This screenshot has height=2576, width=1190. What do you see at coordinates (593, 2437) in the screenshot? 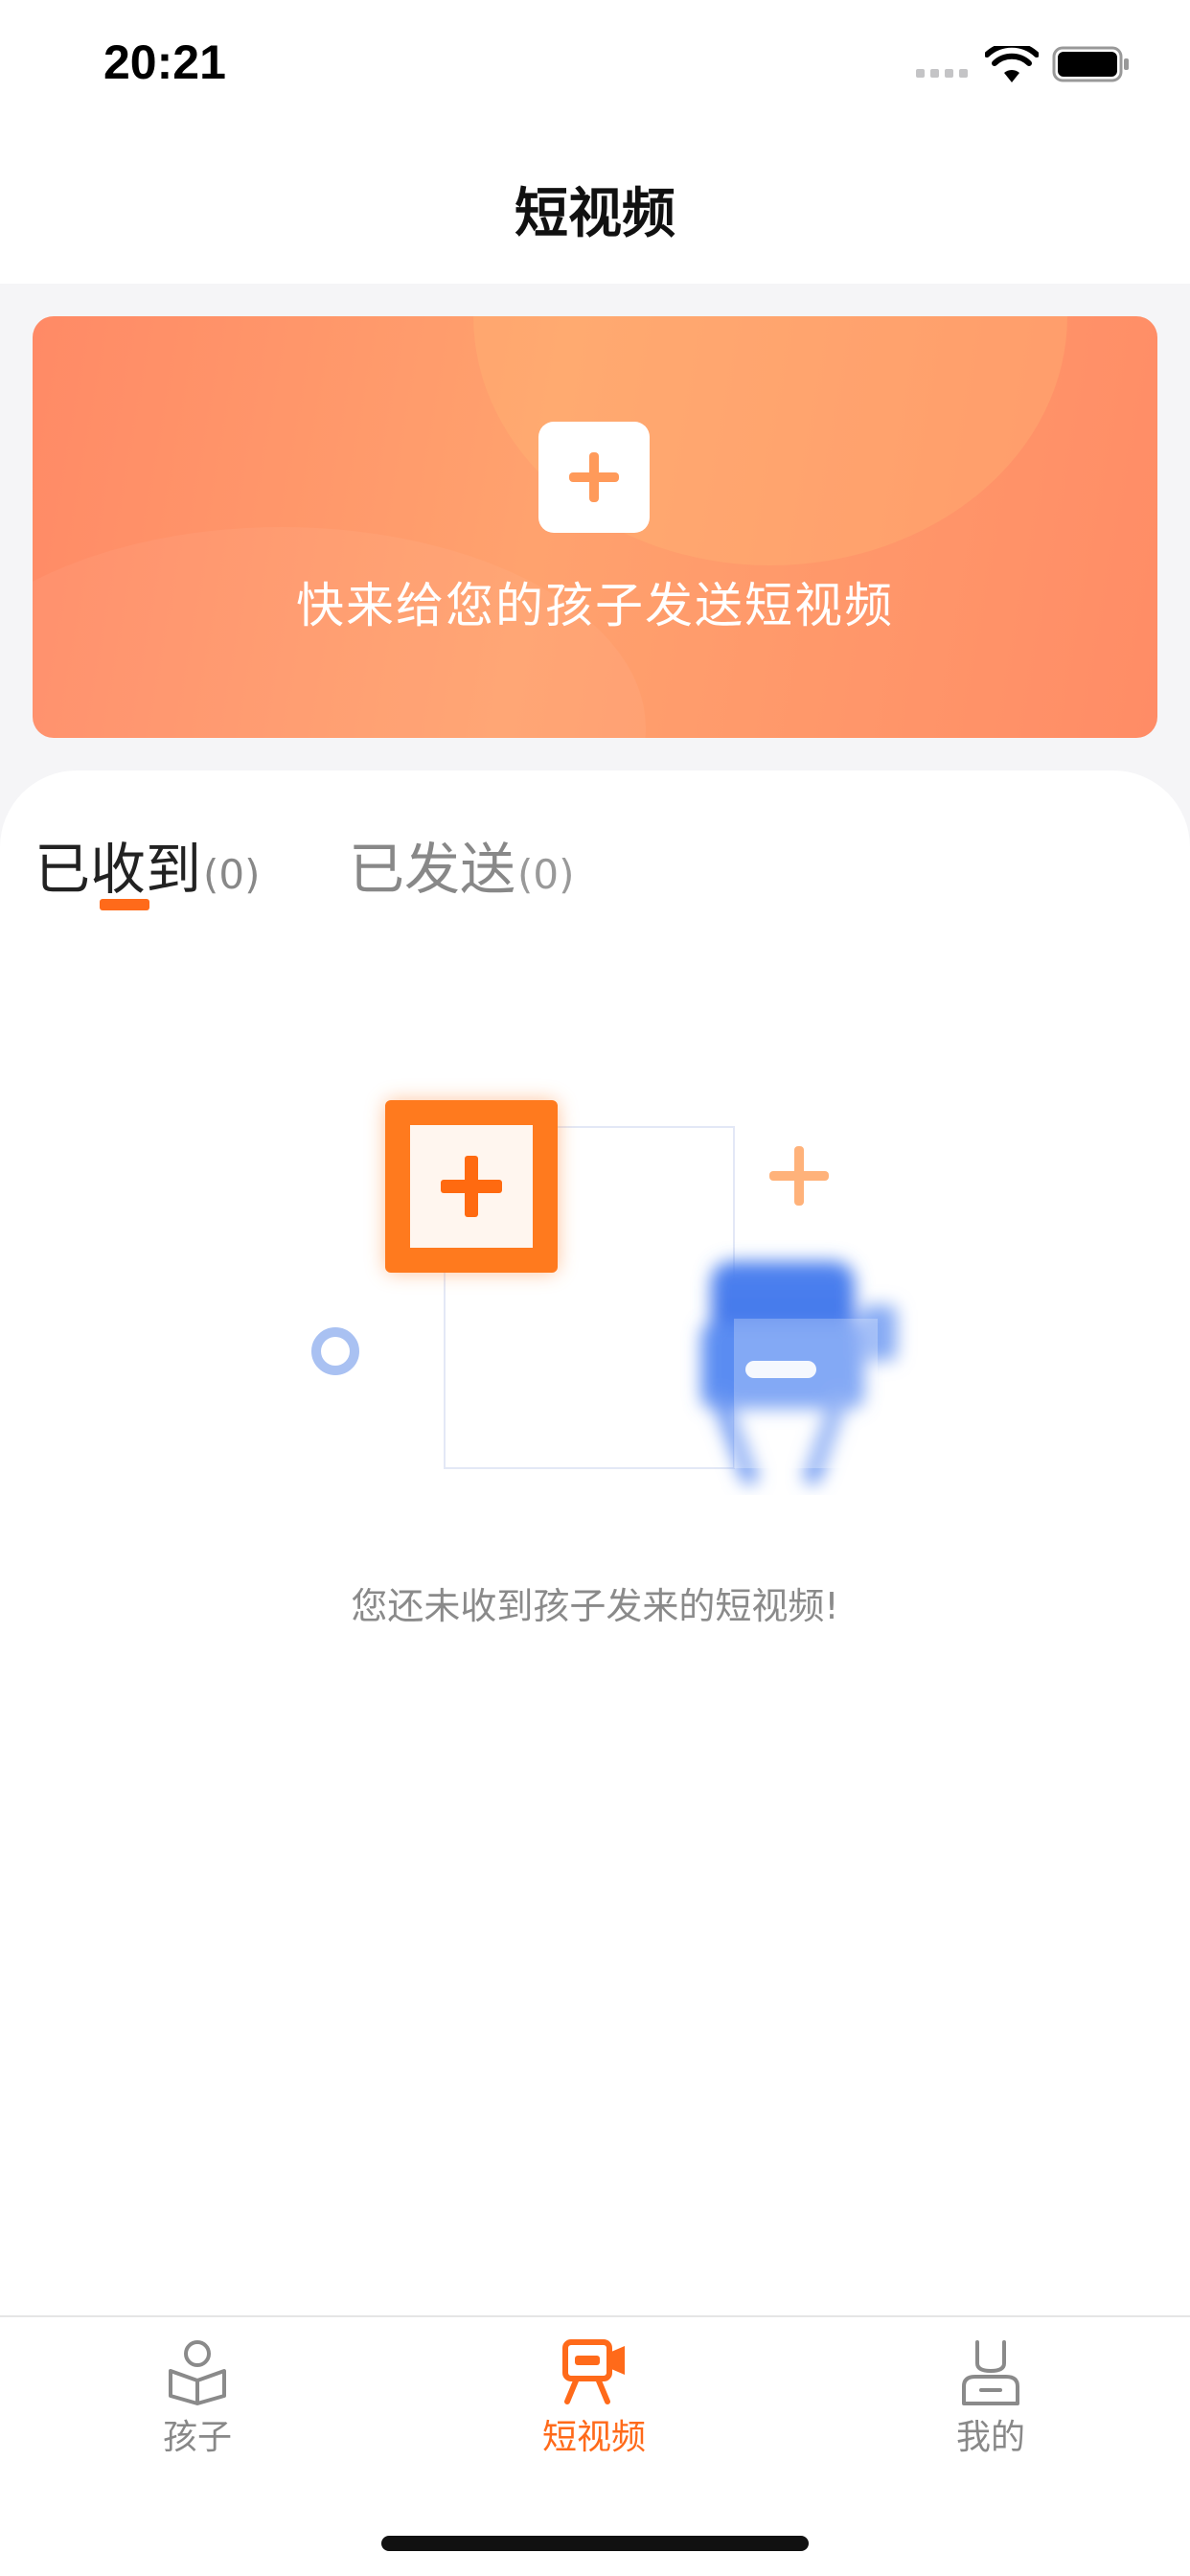
I see `tabbar-label: 短视频` at bounding box center [593, 2437].